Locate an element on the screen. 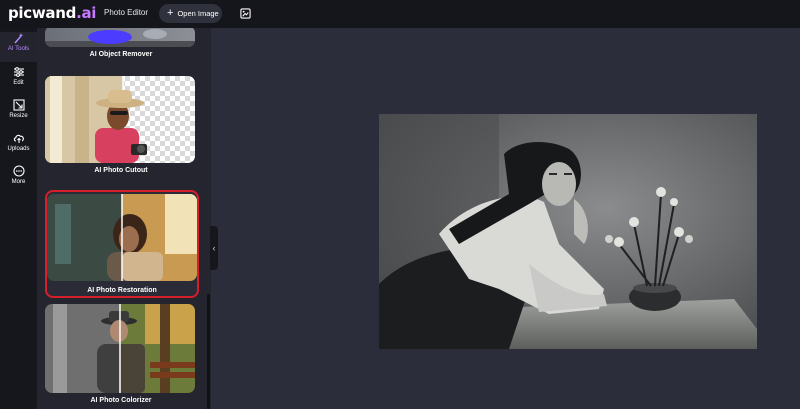 The height and width of the screenshot is (409, 800). tool-card-photo-cutout: AI Photo Cutout is located at coordinates (121, 125).